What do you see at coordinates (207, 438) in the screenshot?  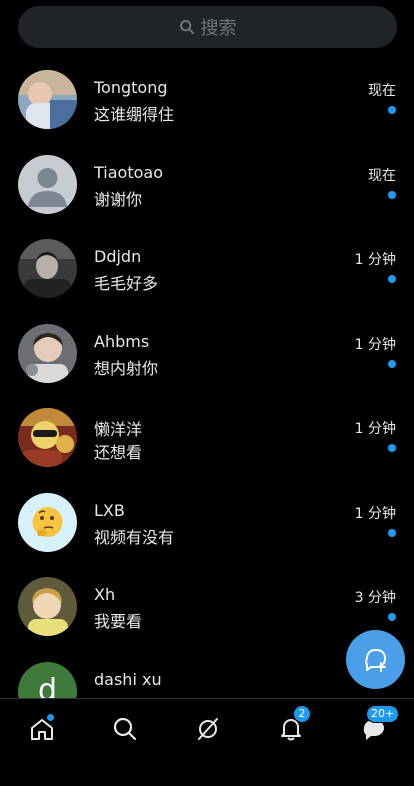 I see `conversation-item: 懒洋洋 还想看 1 分钟` at bounding box center [207, 438].